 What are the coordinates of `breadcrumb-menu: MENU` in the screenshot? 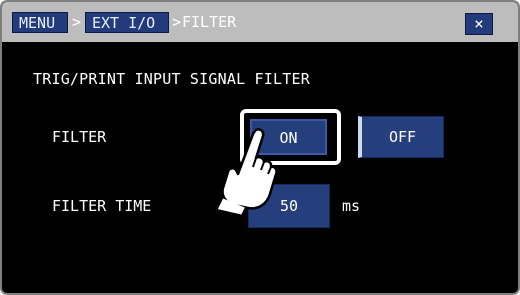 It's located at (40, 22).